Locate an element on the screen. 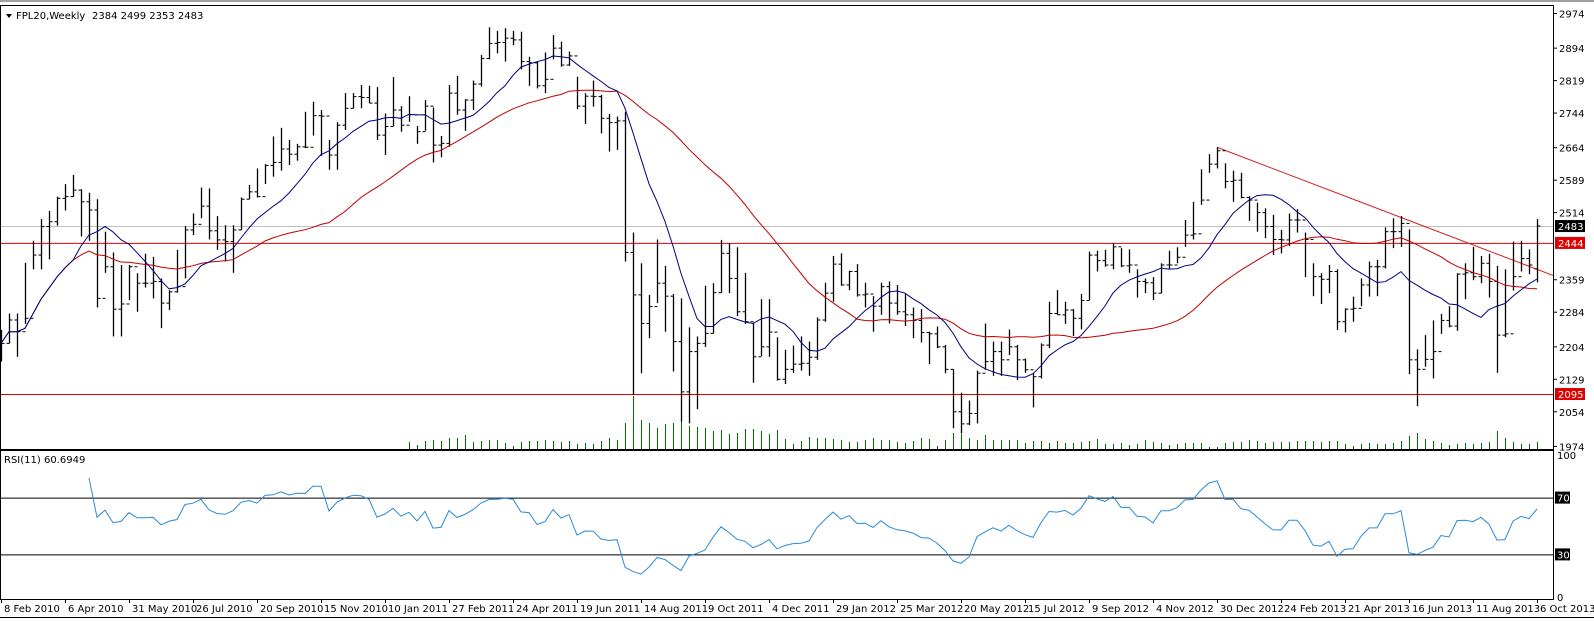 The height and width of the screenshot is (622, 1594). rsi-axis-label: 100 is located at coordinates (1566, 456).